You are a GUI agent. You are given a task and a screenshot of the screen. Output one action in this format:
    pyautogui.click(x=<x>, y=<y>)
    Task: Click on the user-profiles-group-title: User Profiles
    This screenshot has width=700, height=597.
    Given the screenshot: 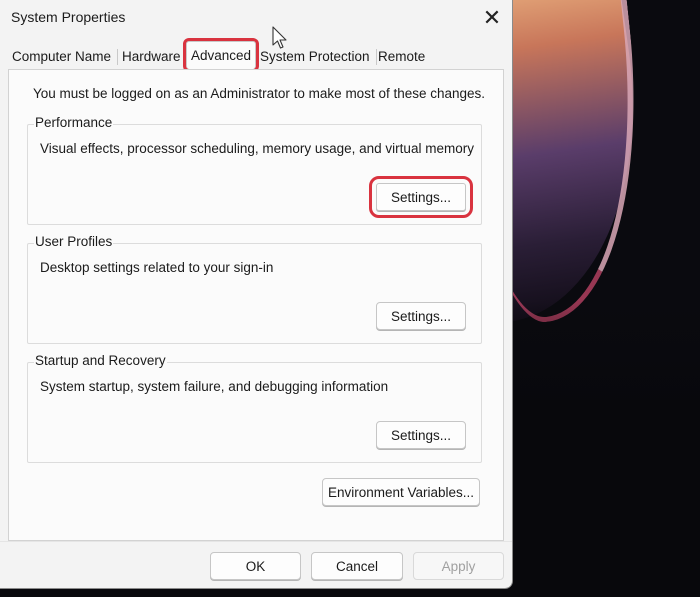 What is the action you would take?
    pyautogui.click(x=74, y=241)
    